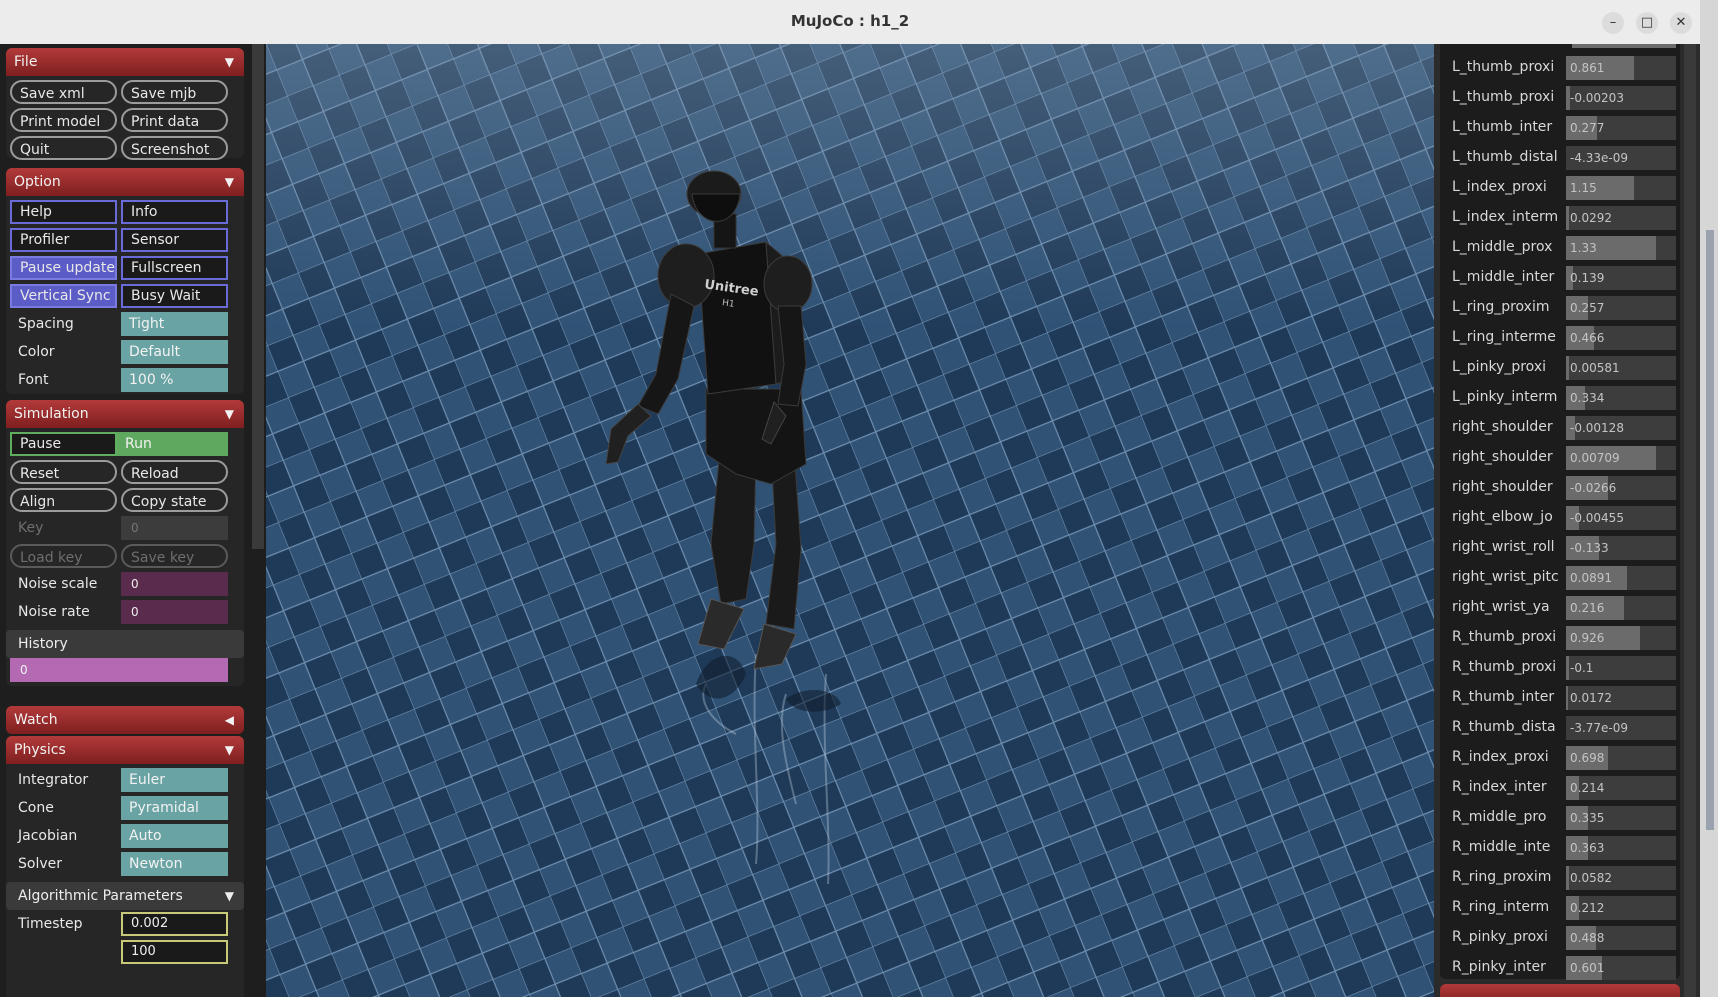 This screenshot has height=997, width=1718. I want to click on joint-slider: 1.15, so click(1621, 188).